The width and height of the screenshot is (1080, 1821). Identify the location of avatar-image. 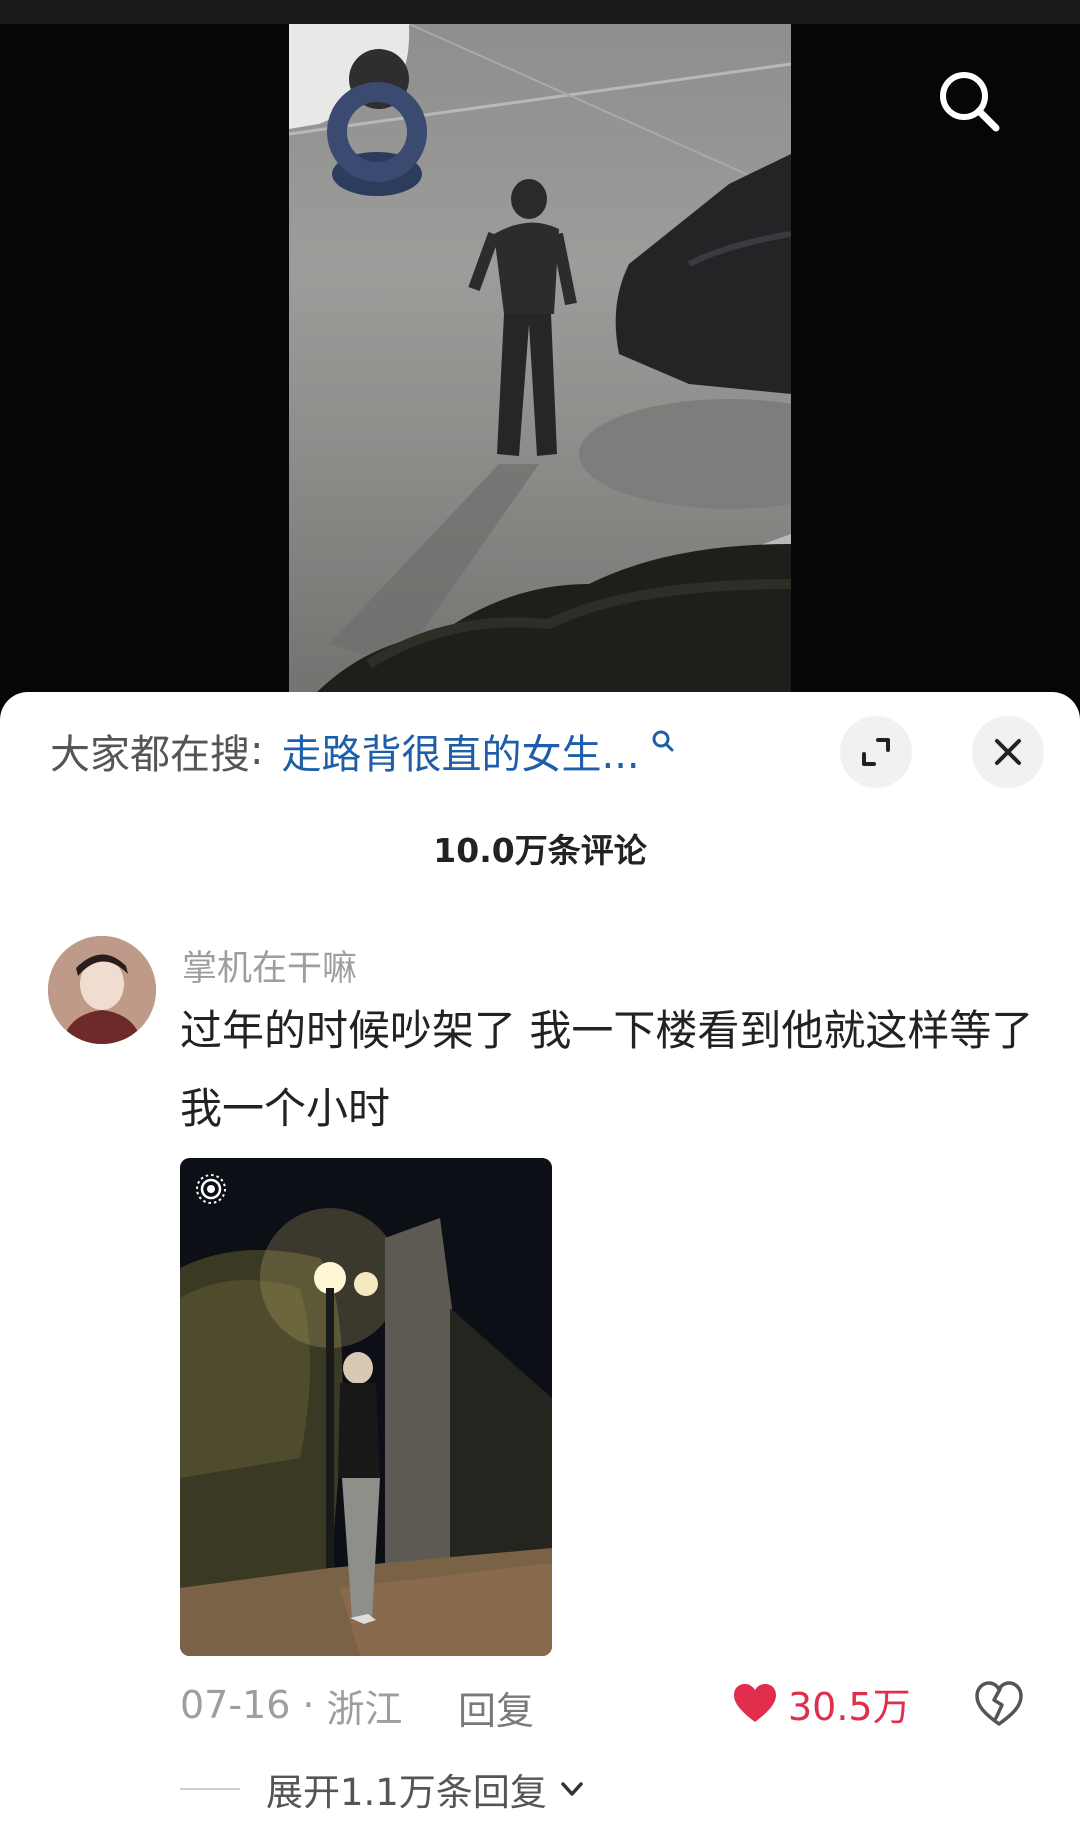
(102, 990).